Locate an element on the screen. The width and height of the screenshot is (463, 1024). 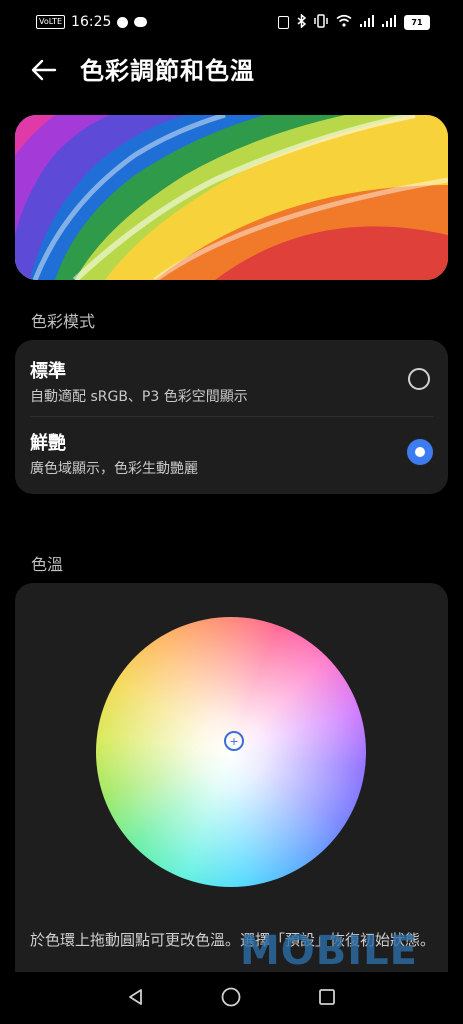
status-right: 71 is located at coordinates (354, 21).